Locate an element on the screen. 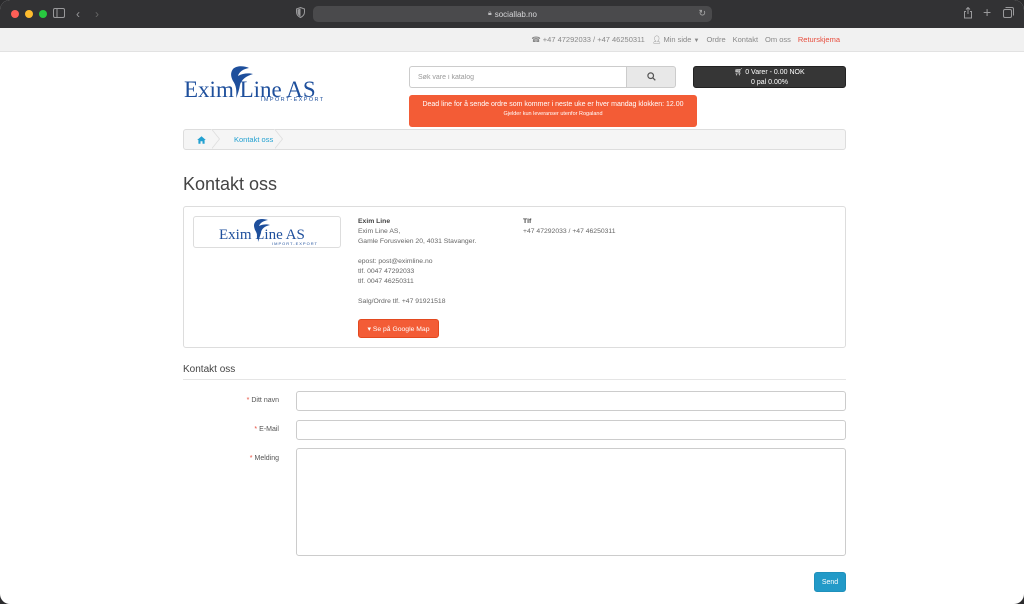 This screenshot has height=604, width=1024. forward-icon: › is located at coordinates (97, 14).